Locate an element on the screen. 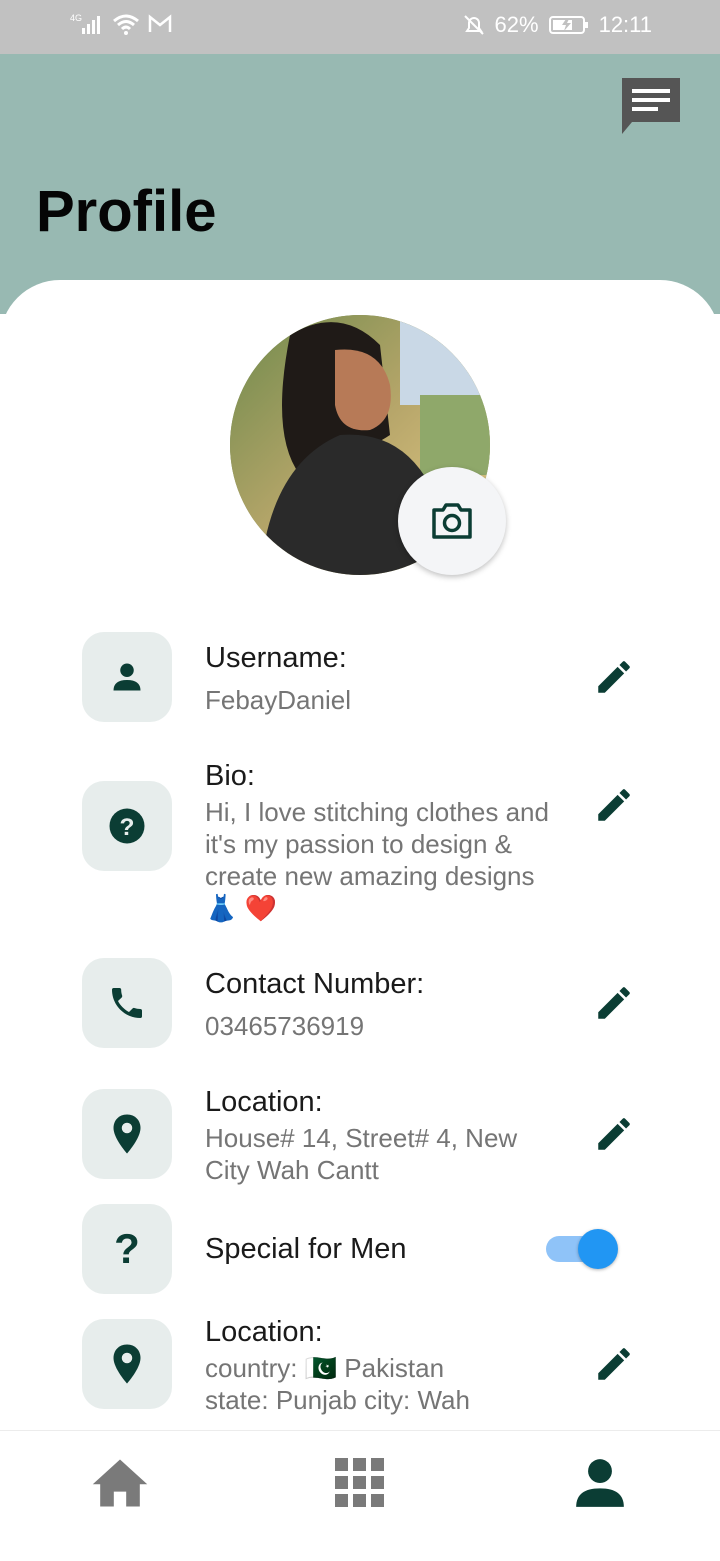  nav-apps is located at coordinates (360, 1483).